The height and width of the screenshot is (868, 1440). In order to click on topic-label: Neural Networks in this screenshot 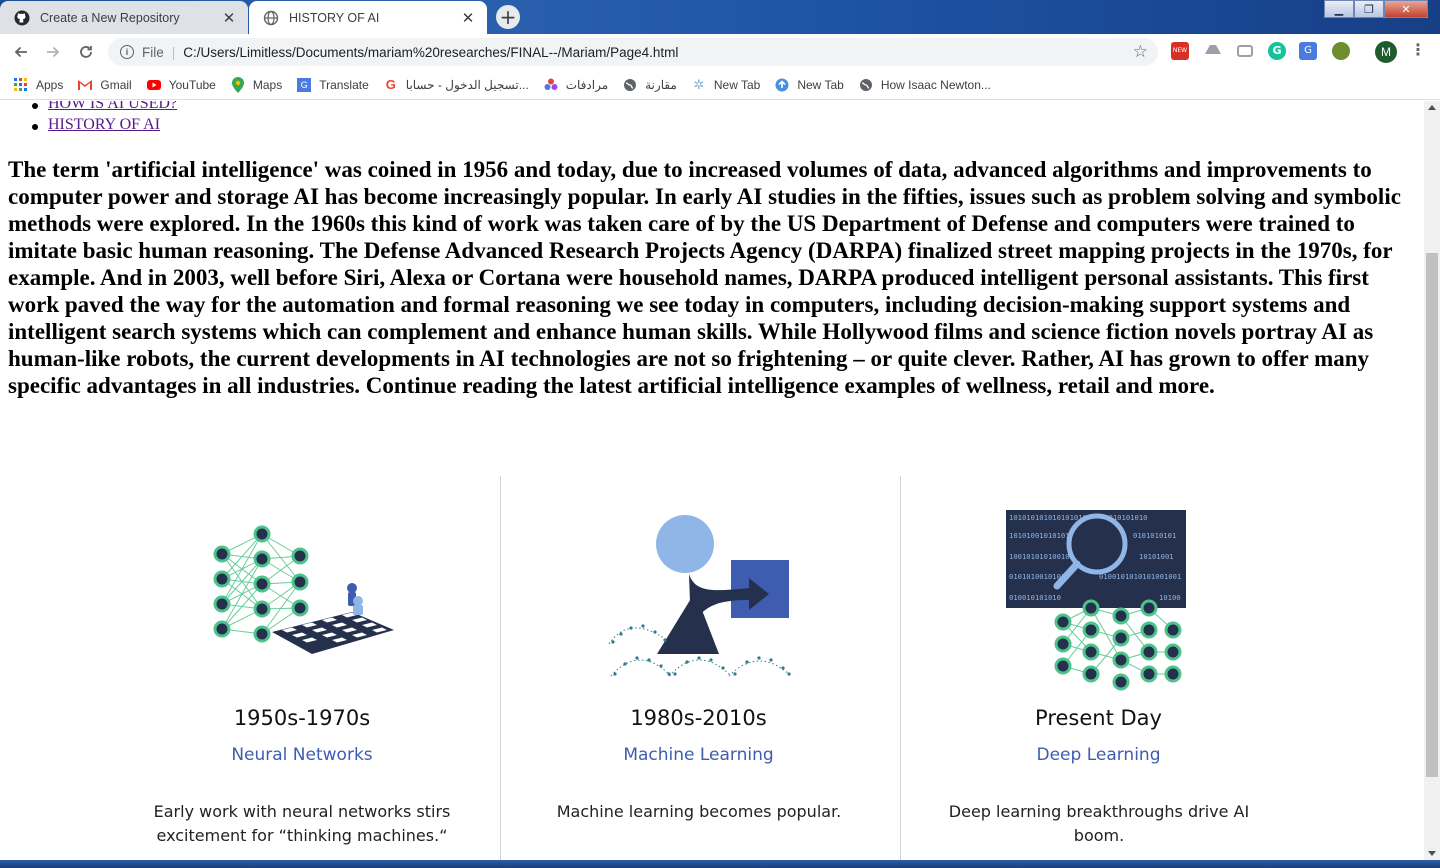, I will do `click(302, 755)`.